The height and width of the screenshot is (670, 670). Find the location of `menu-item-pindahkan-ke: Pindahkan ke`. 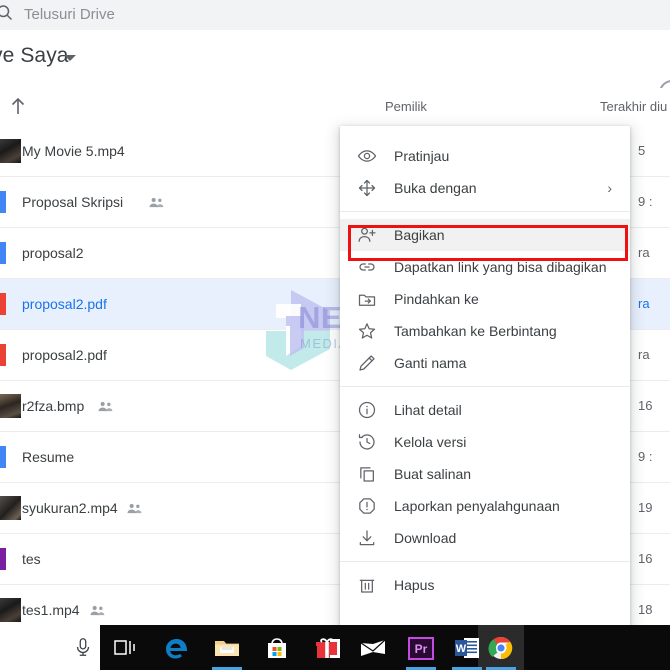

menu-item-pindahkan-ke: Pindahkan ke is located at coordinates (485, 299).